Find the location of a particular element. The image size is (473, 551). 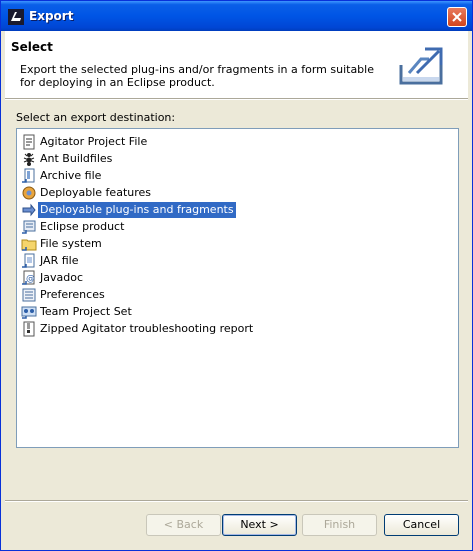

preferences-icon is located at coordinates (29, 295).